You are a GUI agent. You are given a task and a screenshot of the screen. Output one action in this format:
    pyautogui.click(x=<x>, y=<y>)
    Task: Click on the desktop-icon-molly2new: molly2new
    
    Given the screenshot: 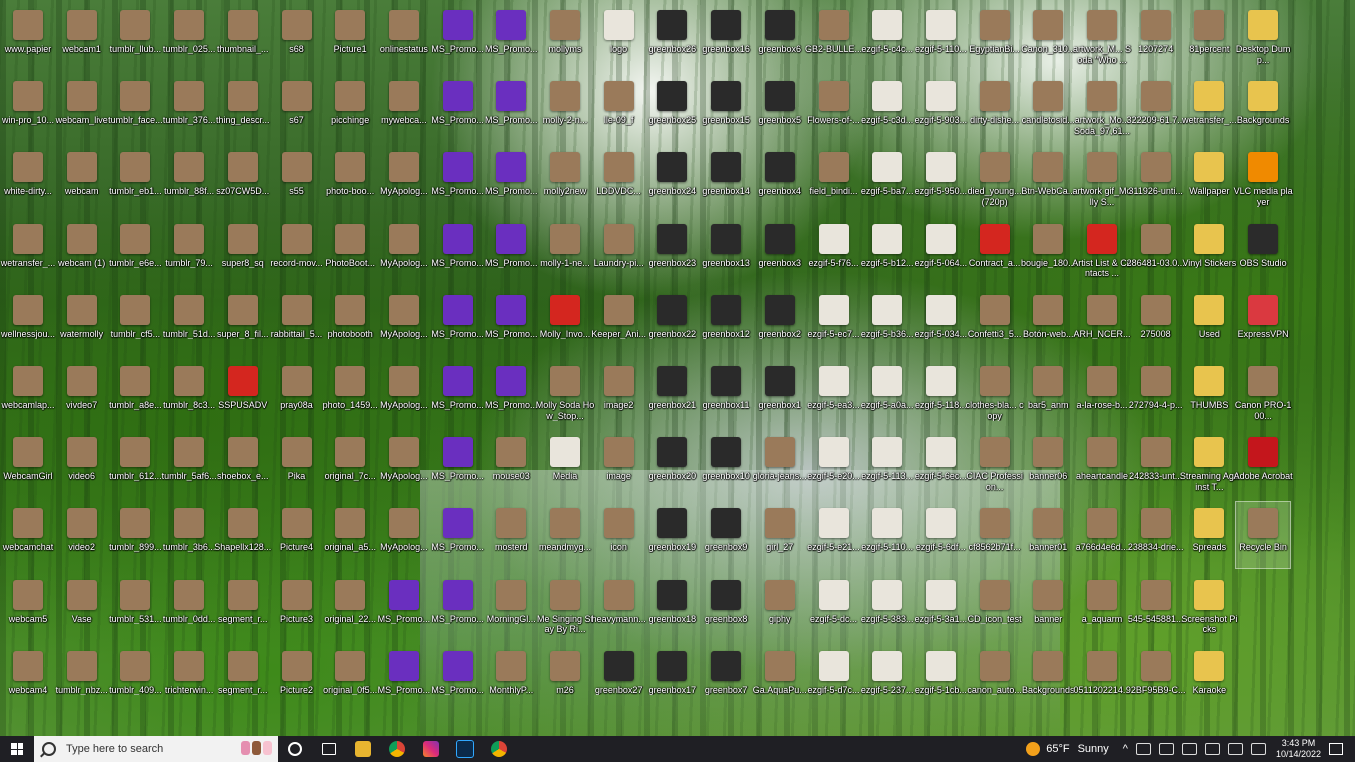 What is the action you would take?
    pyautogui.click(x=565, y=179)
    